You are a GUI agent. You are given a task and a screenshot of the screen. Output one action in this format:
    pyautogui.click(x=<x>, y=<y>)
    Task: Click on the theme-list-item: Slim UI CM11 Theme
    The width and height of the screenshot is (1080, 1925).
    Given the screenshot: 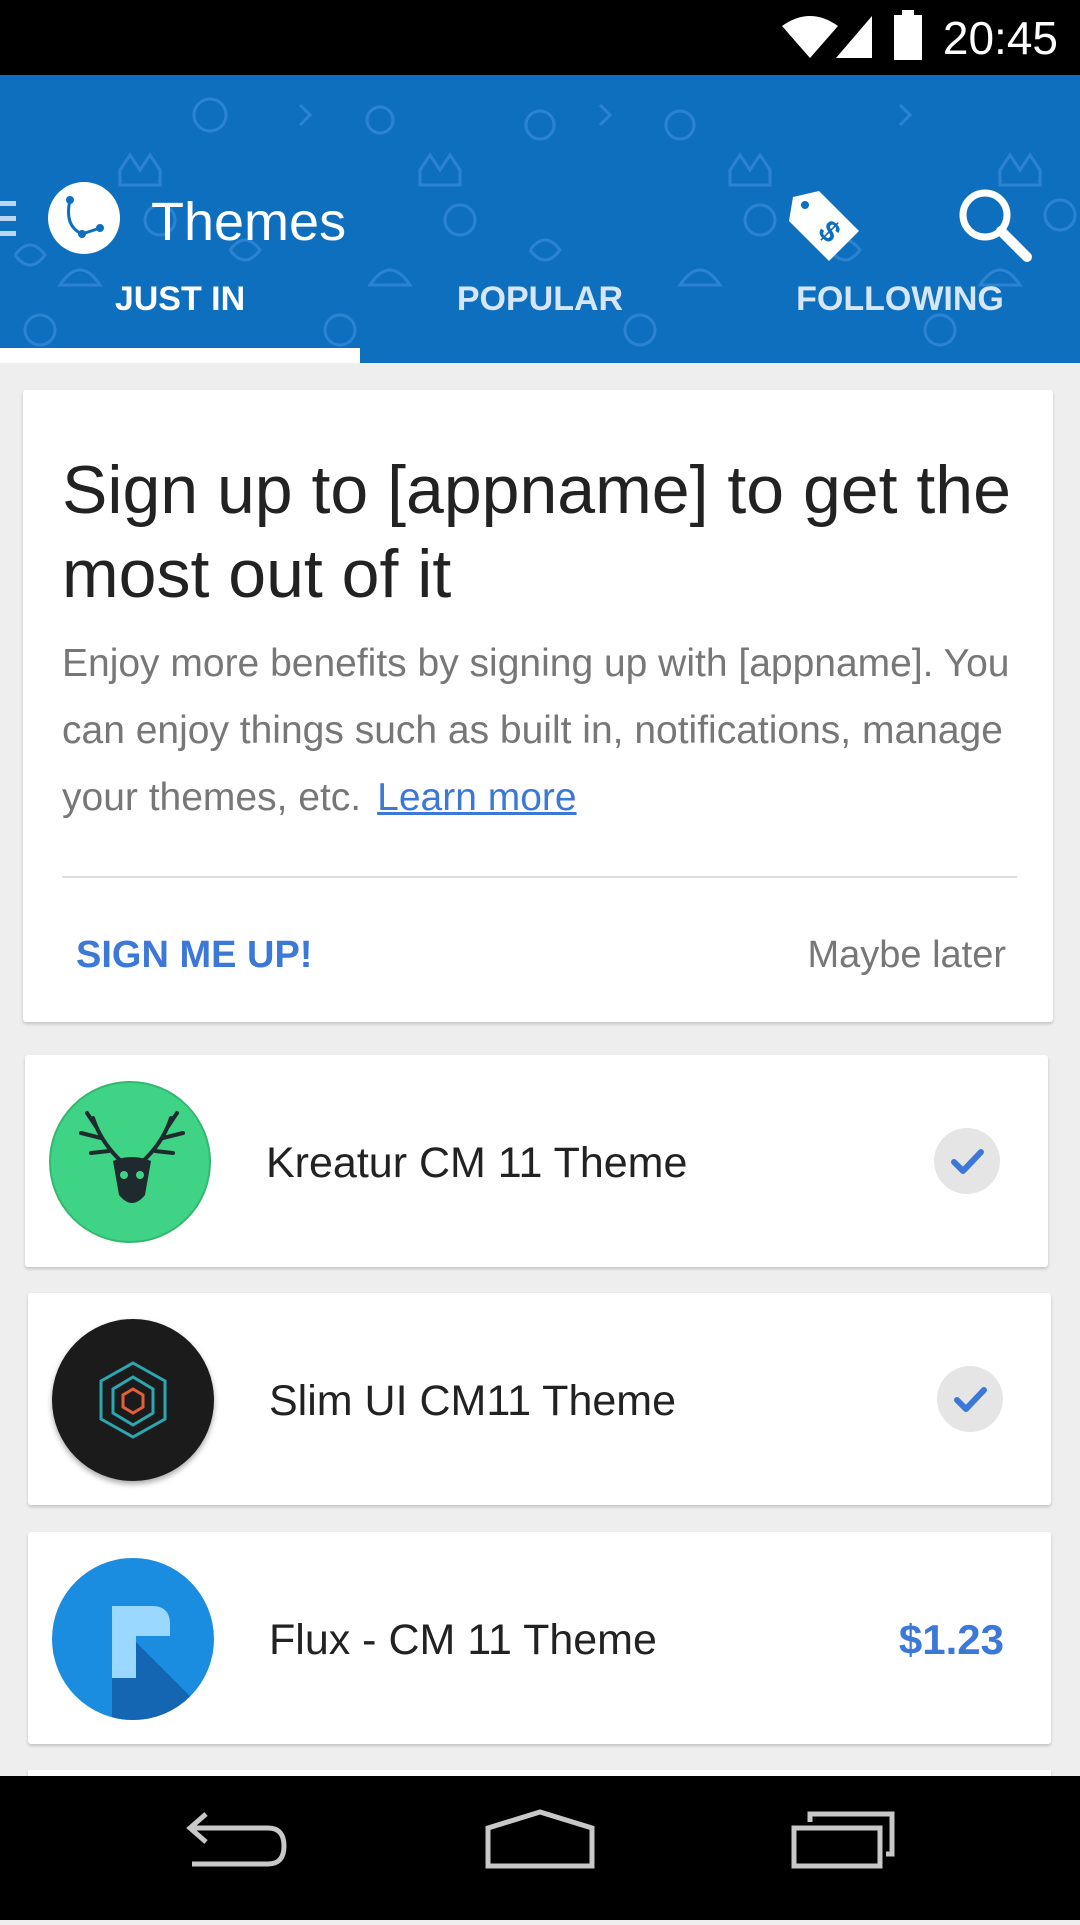 What is the action you would take?
    pyautogui.click(x=539, y=1399)
    